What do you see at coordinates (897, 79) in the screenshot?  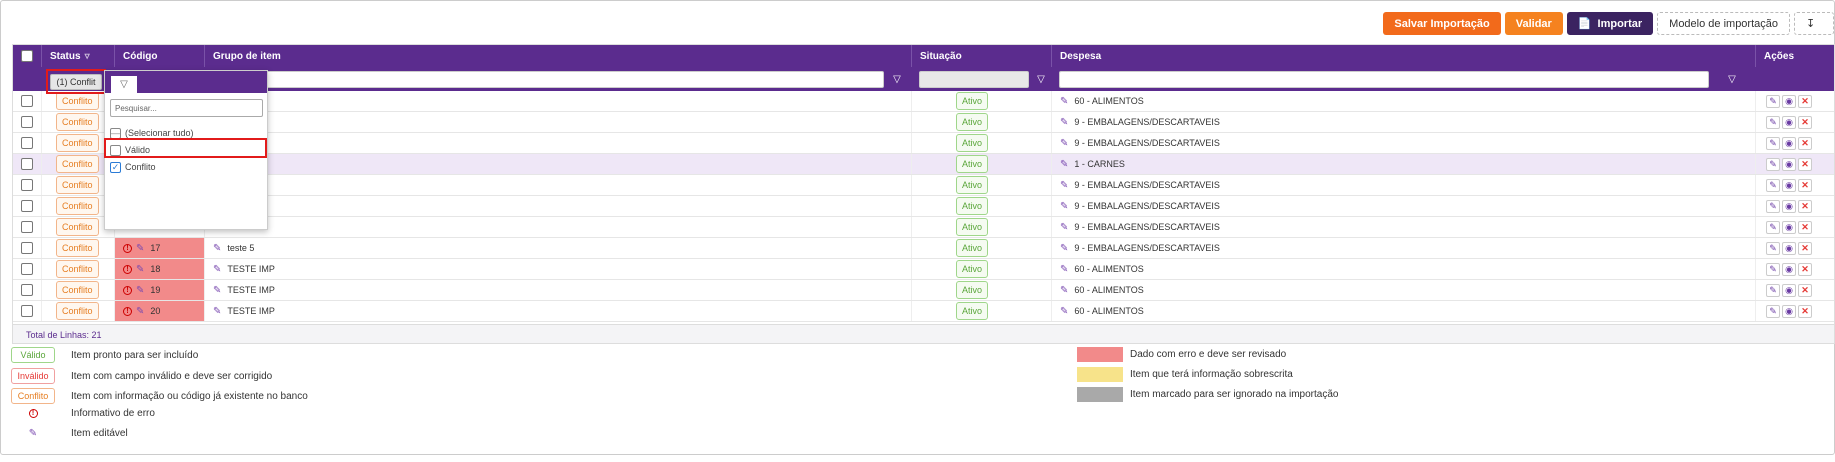 I see `group-filter-icon: ▽` at bounding box center [897, 79].